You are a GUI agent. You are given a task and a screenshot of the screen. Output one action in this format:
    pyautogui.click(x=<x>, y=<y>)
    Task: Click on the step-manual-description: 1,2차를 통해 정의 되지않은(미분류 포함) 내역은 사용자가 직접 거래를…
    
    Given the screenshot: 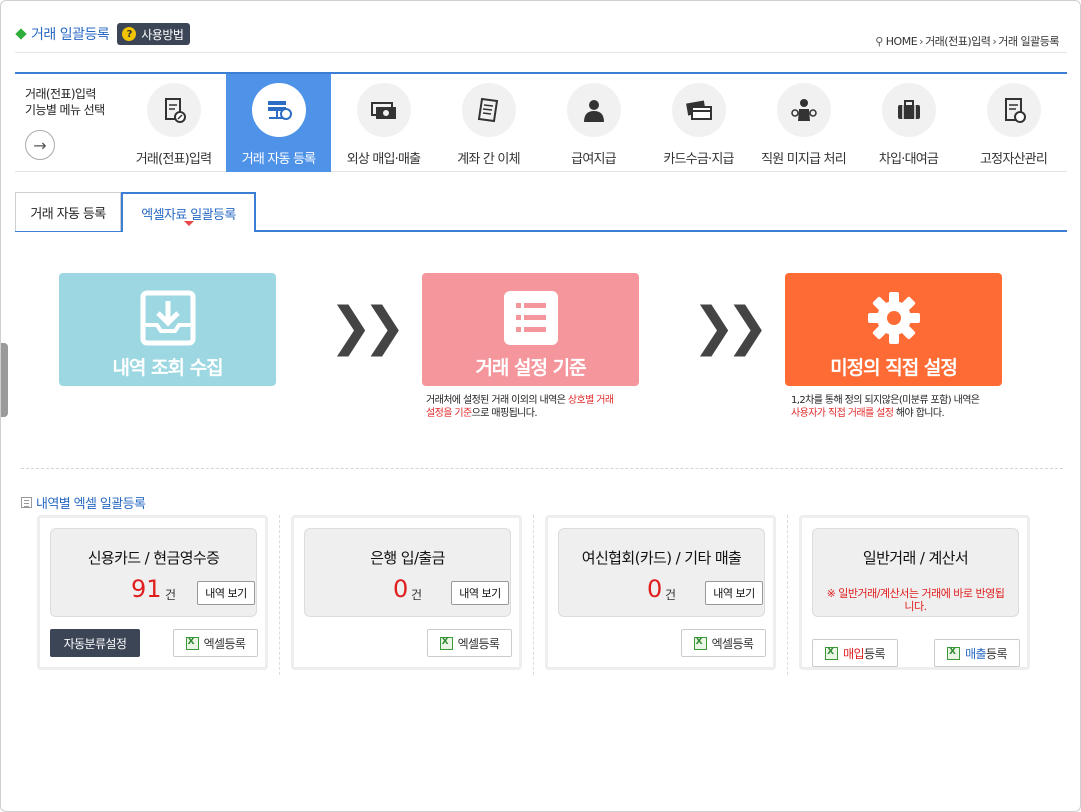 What is the action you would take?
    pyautogui.click(x=885, y=407)
    